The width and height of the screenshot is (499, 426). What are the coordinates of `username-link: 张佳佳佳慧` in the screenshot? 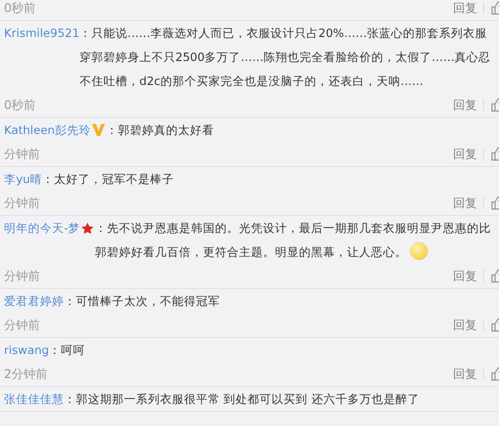 It's located at (34, 399).